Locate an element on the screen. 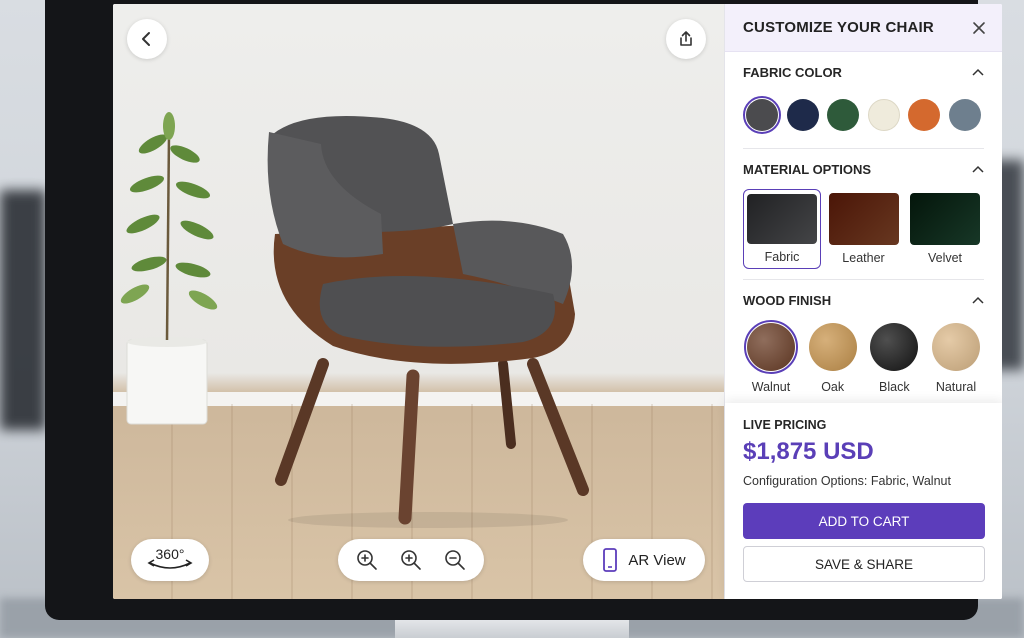  ar-view-button: AR View is located at coordinates (644, 560).